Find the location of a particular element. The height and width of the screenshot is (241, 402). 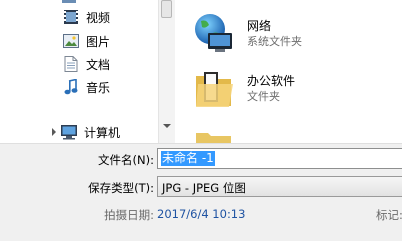

file-name: 网络 is located at coordinates (259, 26).